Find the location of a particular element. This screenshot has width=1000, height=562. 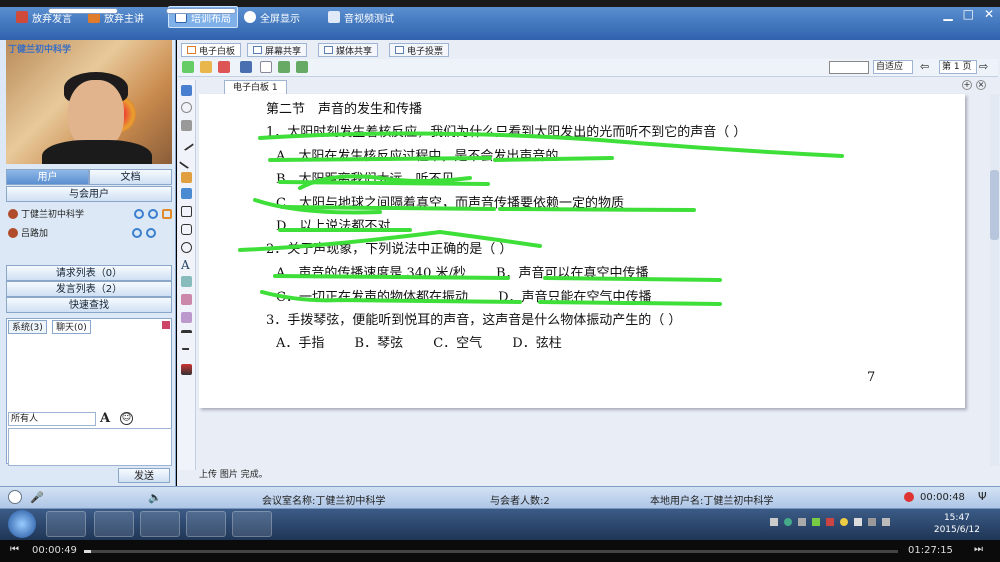

start-button is located at coordinates (22, 524).